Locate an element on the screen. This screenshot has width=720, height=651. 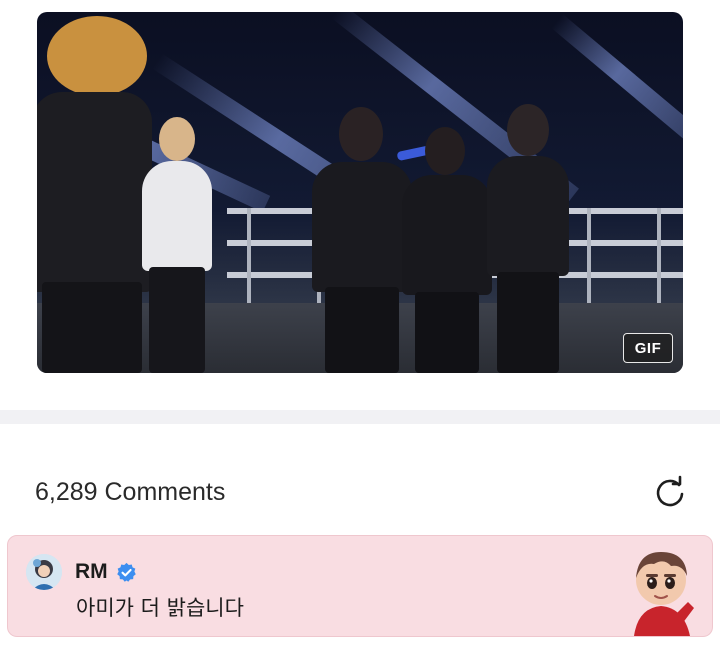
comments-header: 6,289 Comments is located at coordinates (362, 492).